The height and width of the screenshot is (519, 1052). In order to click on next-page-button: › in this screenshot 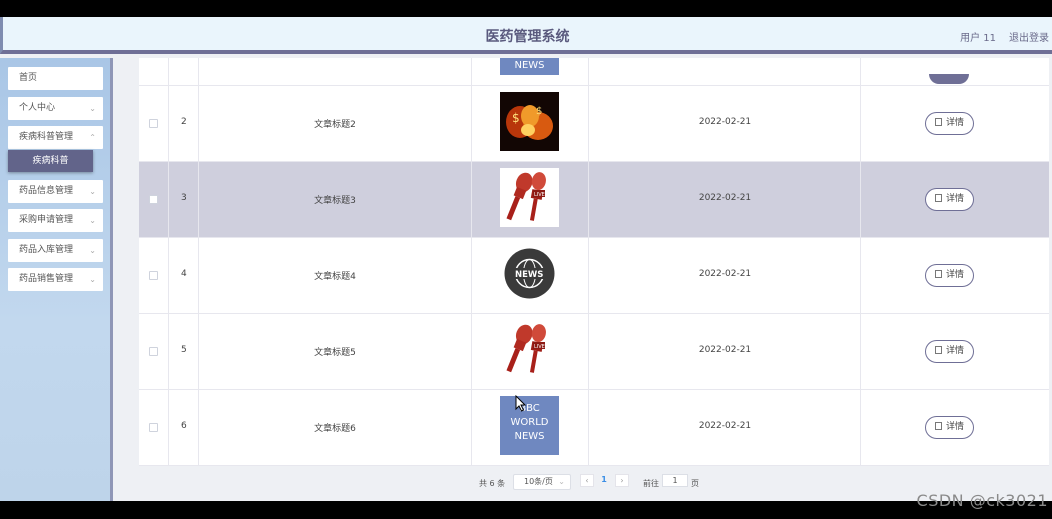, I will do `click(622, 480)`.